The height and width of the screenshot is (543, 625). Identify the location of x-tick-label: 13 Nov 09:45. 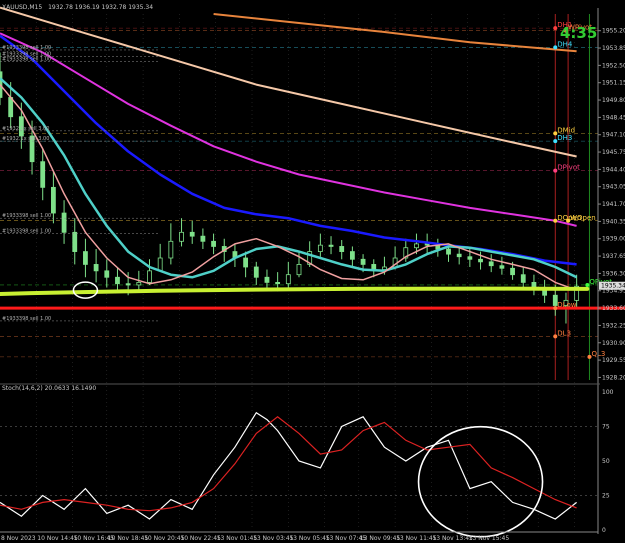
(380, 538).